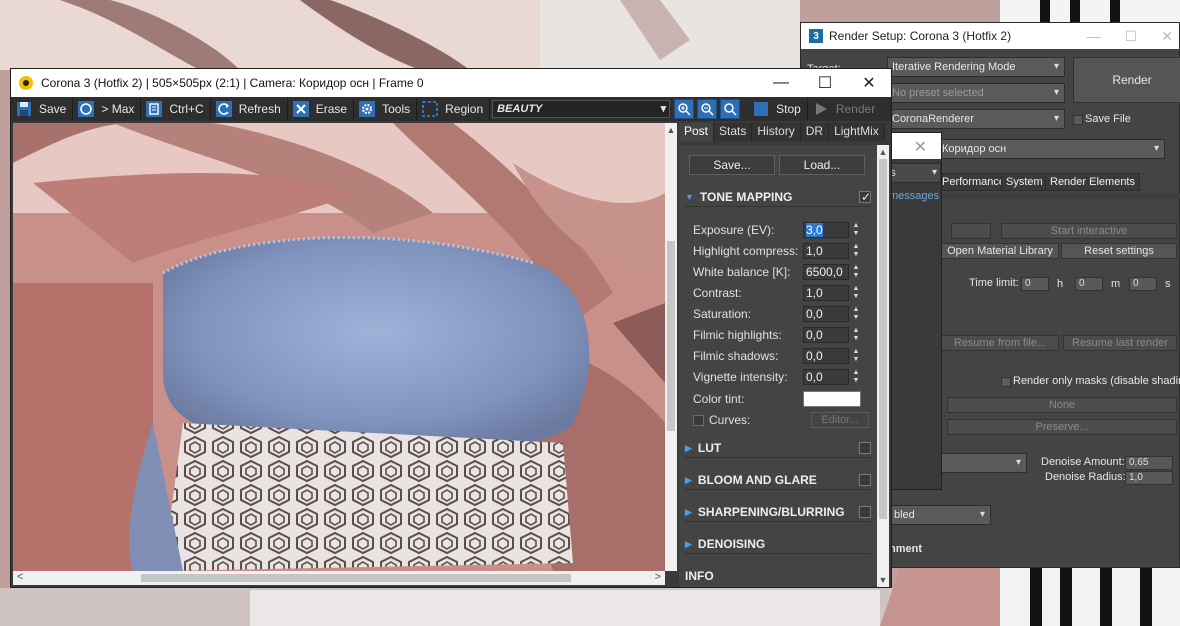 Image resolution: width=1180 pixels, height=626 pixels. I want to click on start-render-button-partial, so click(971, 231).